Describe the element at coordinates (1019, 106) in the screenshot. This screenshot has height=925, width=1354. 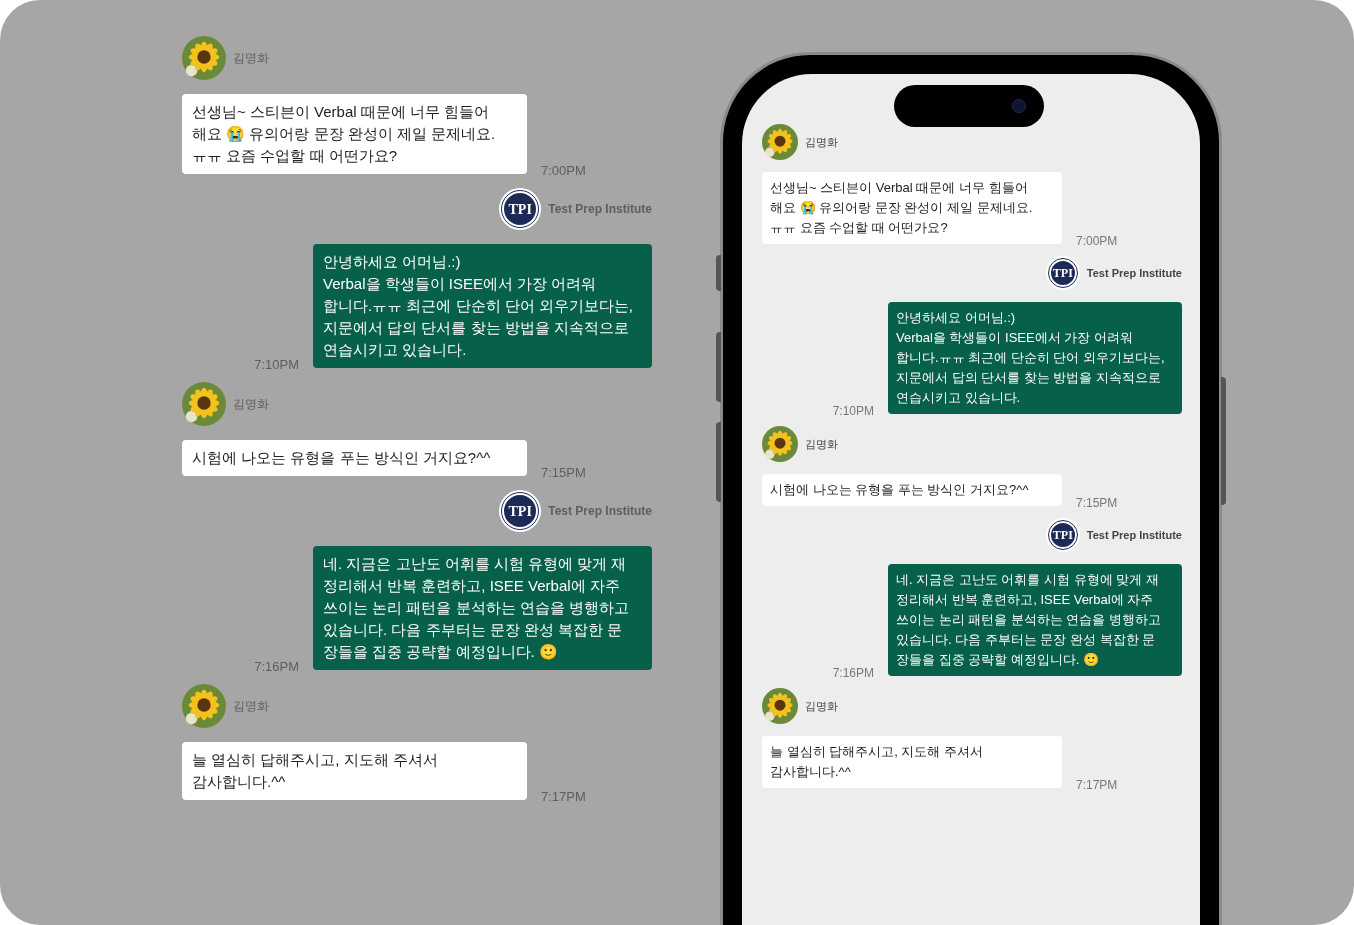
I see `camera-icon` at that location.